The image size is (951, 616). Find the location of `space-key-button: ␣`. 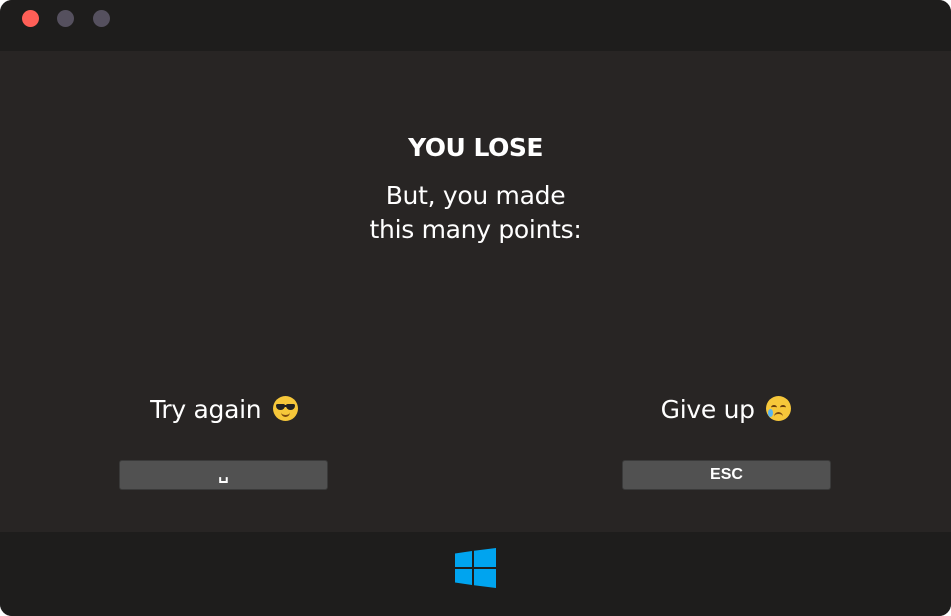

space-key-button: ␣ is located at coordinates (223, 475).